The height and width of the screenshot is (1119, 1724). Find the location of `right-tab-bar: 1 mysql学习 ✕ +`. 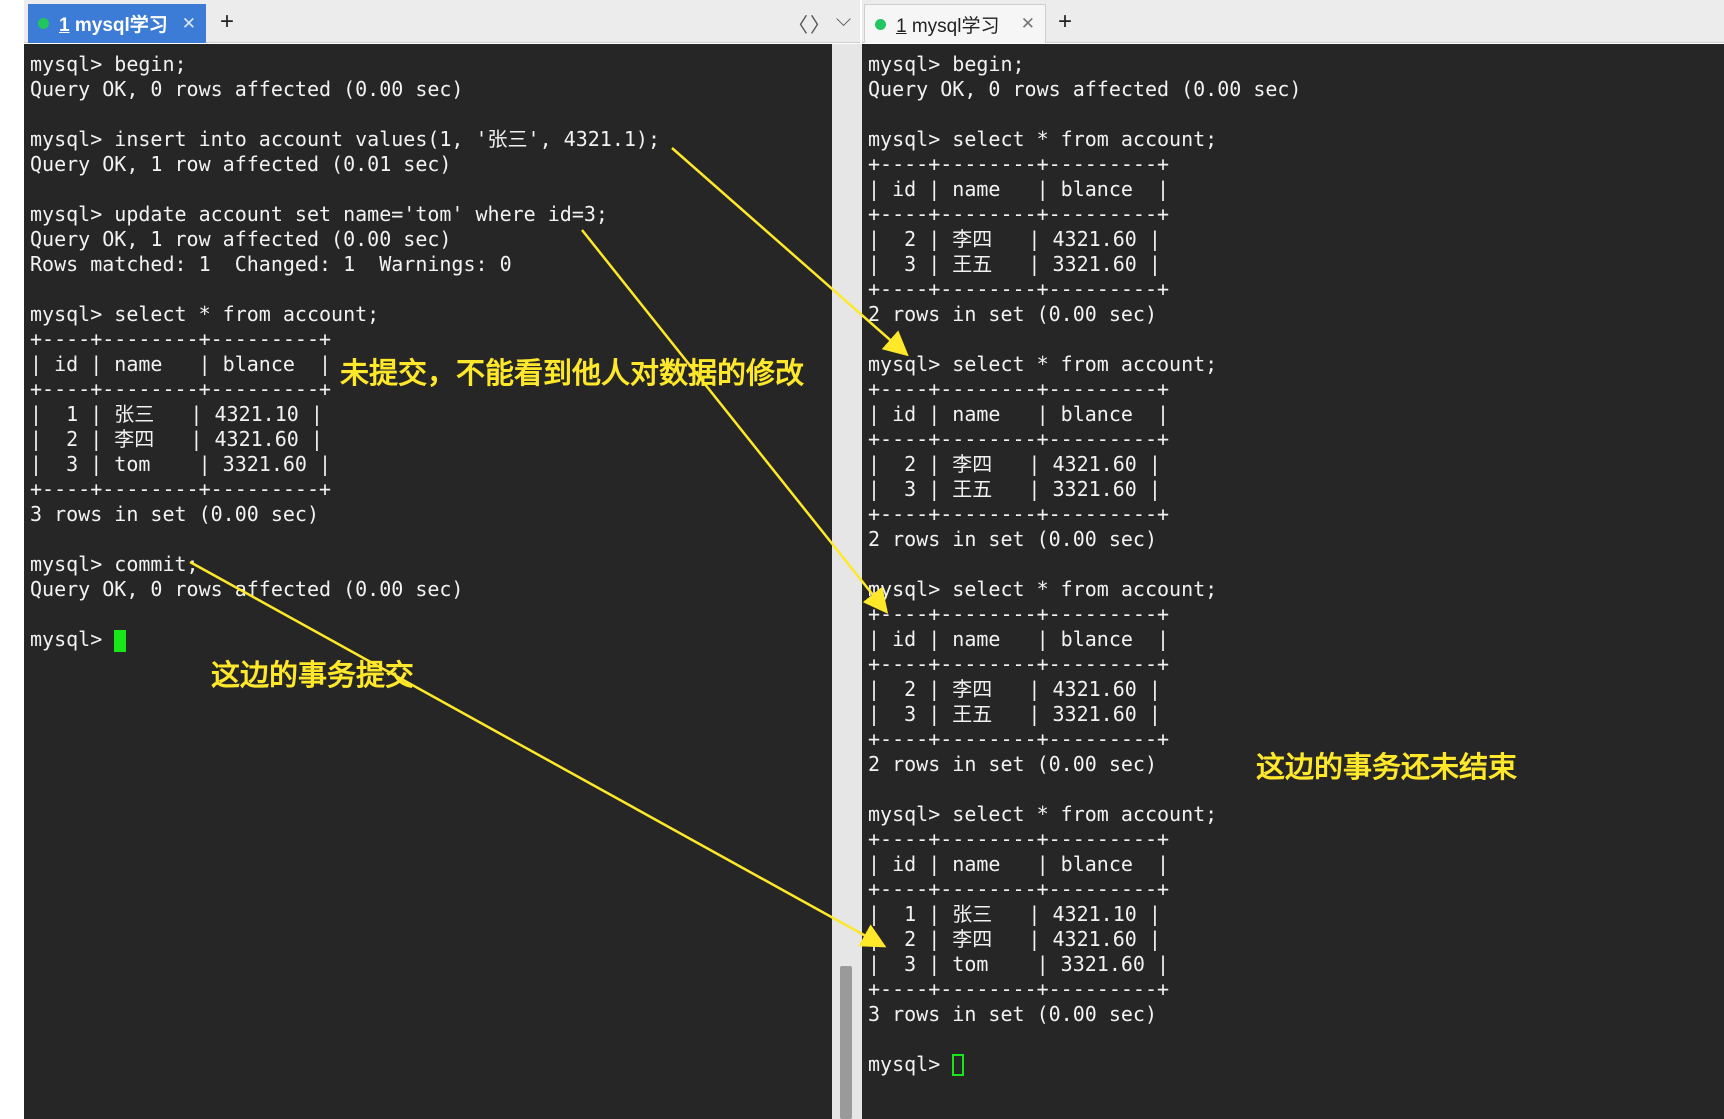

right-tab-bar: 1 mysql学习 ✕ + is located at coordinates (1293, 21).